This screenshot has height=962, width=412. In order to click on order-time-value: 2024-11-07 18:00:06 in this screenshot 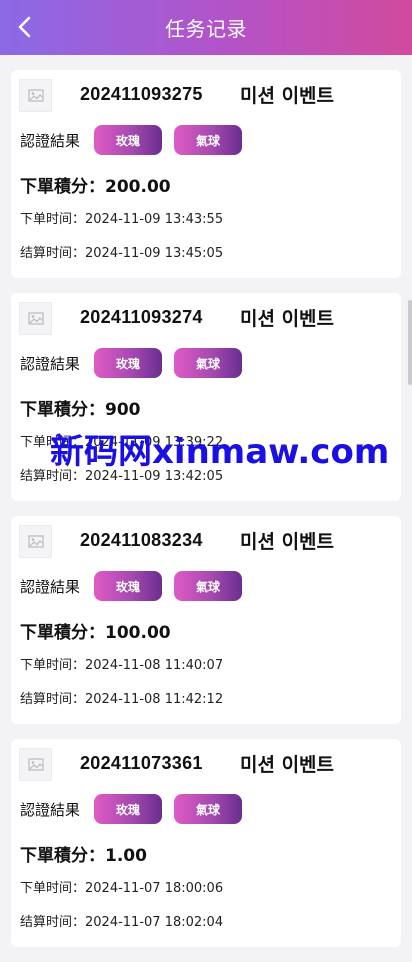, I will do `click(154, 888)`.